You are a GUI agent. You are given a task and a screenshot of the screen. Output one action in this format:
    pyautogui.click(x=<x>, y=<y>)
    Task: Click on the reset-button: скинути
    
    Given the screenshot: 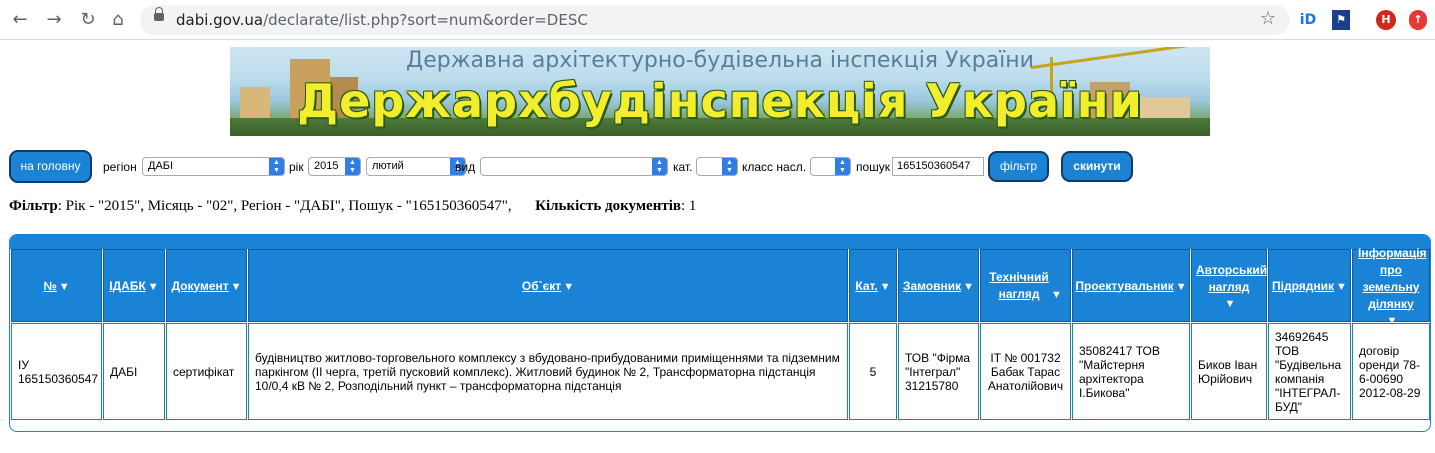 What is the action you would take?
    pyautogui.click(x=1097, y=166)
    